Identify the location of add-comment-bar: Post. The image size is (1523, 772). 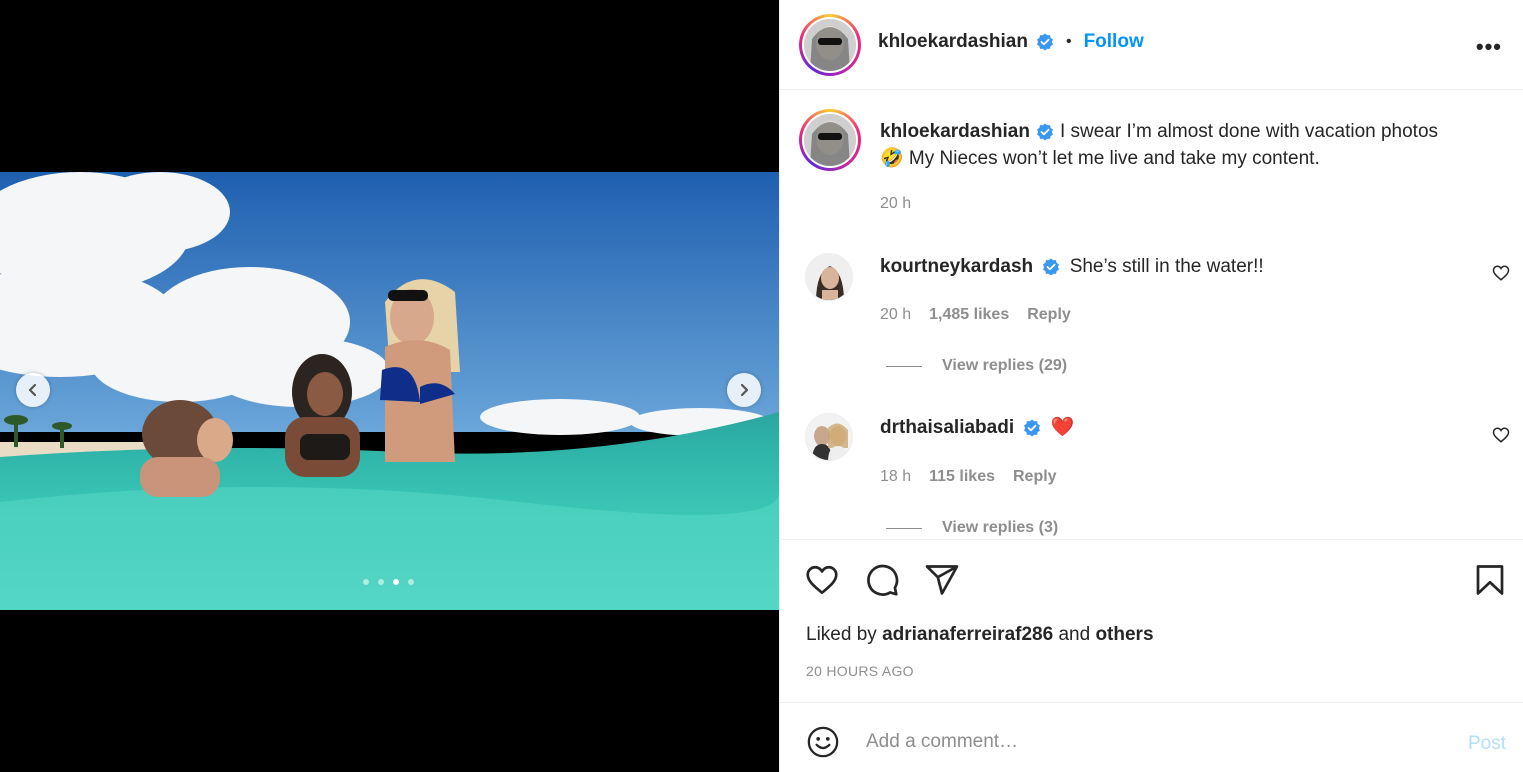
(1151, 737).